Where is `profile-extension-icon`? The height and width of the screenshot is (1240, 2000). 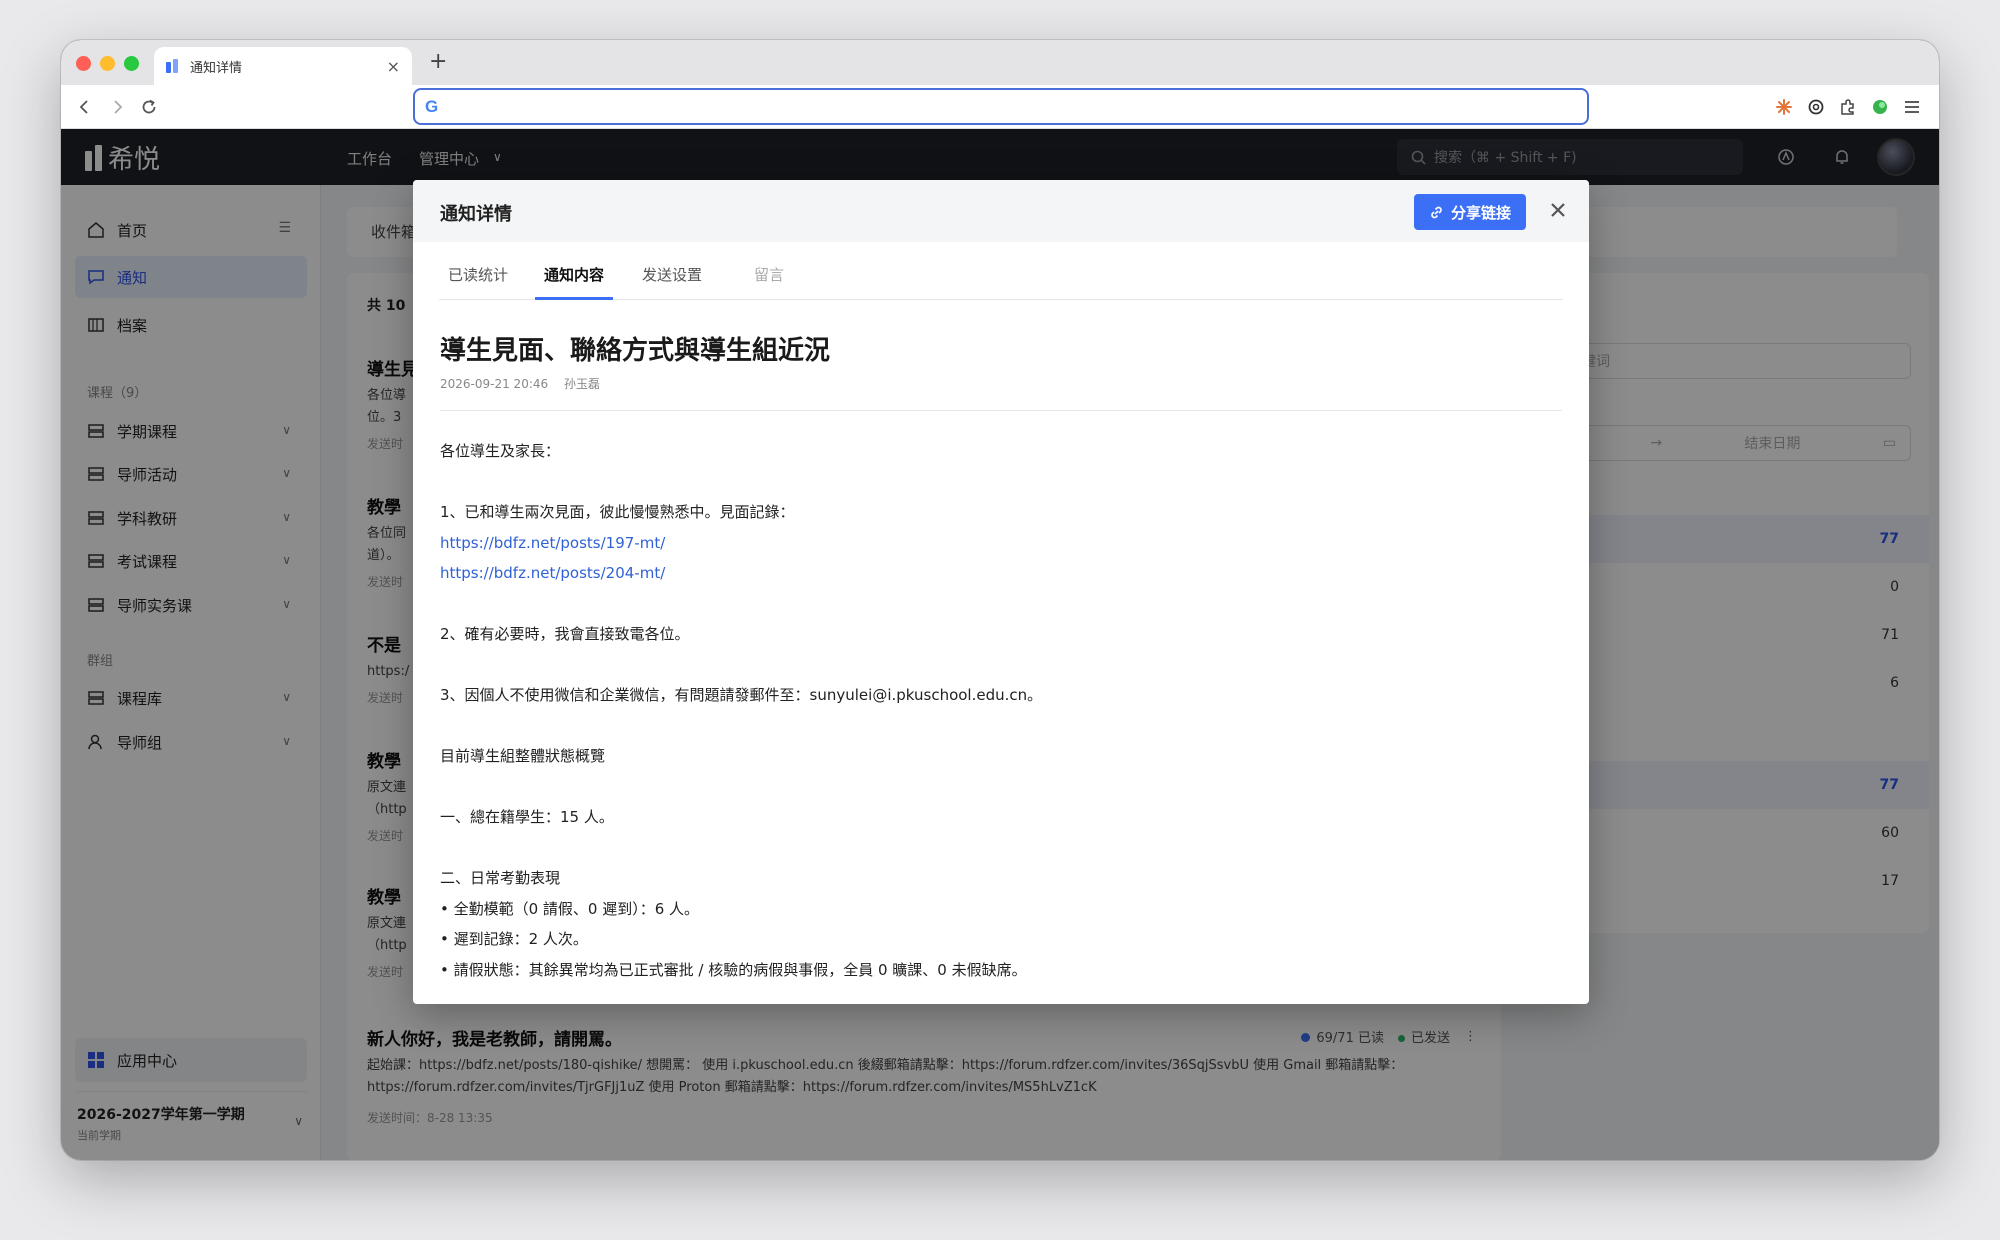 profile-extension-icon is located at coordinates (1880, 107).